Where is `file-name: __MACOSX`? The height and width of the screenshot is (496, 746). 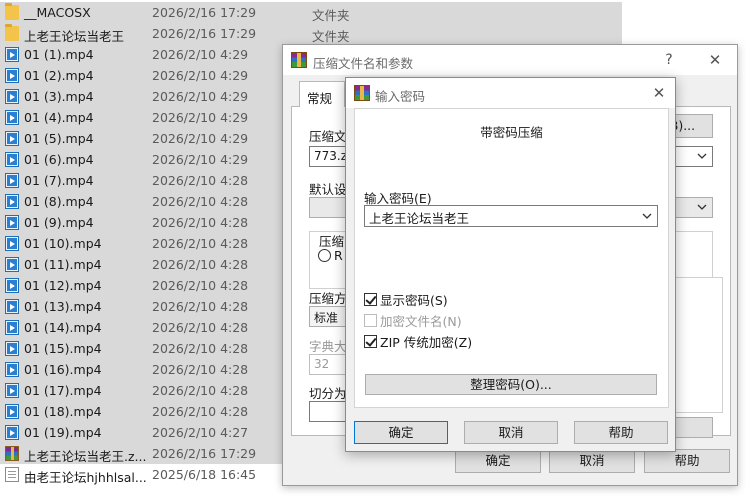 file-name: __MACOSX is located at coordinates (57, 12).